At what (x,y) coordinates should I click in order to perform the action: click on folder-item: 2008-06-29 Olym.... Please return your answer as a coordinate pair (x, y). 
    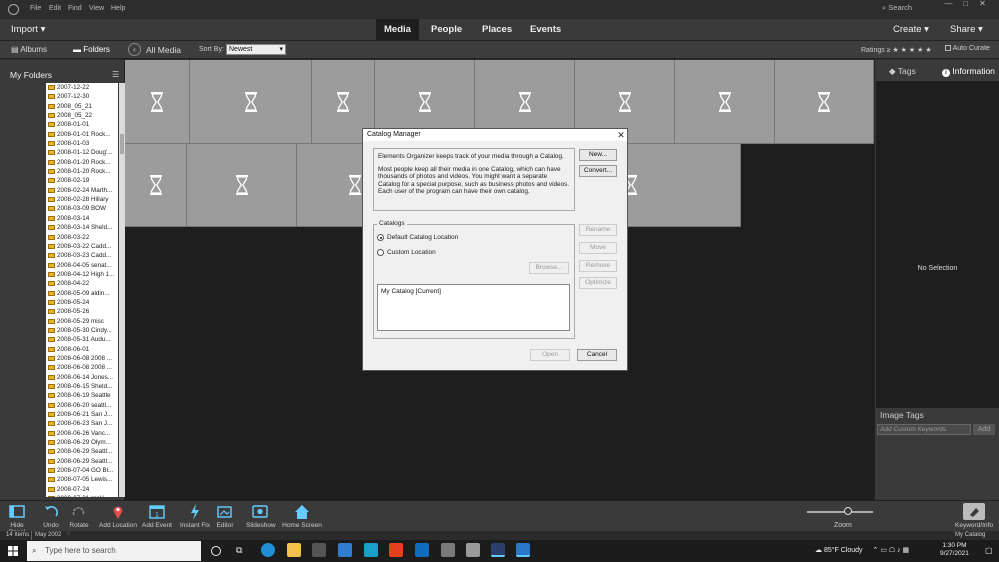
    Looking at the image, I should click on (82, 442).